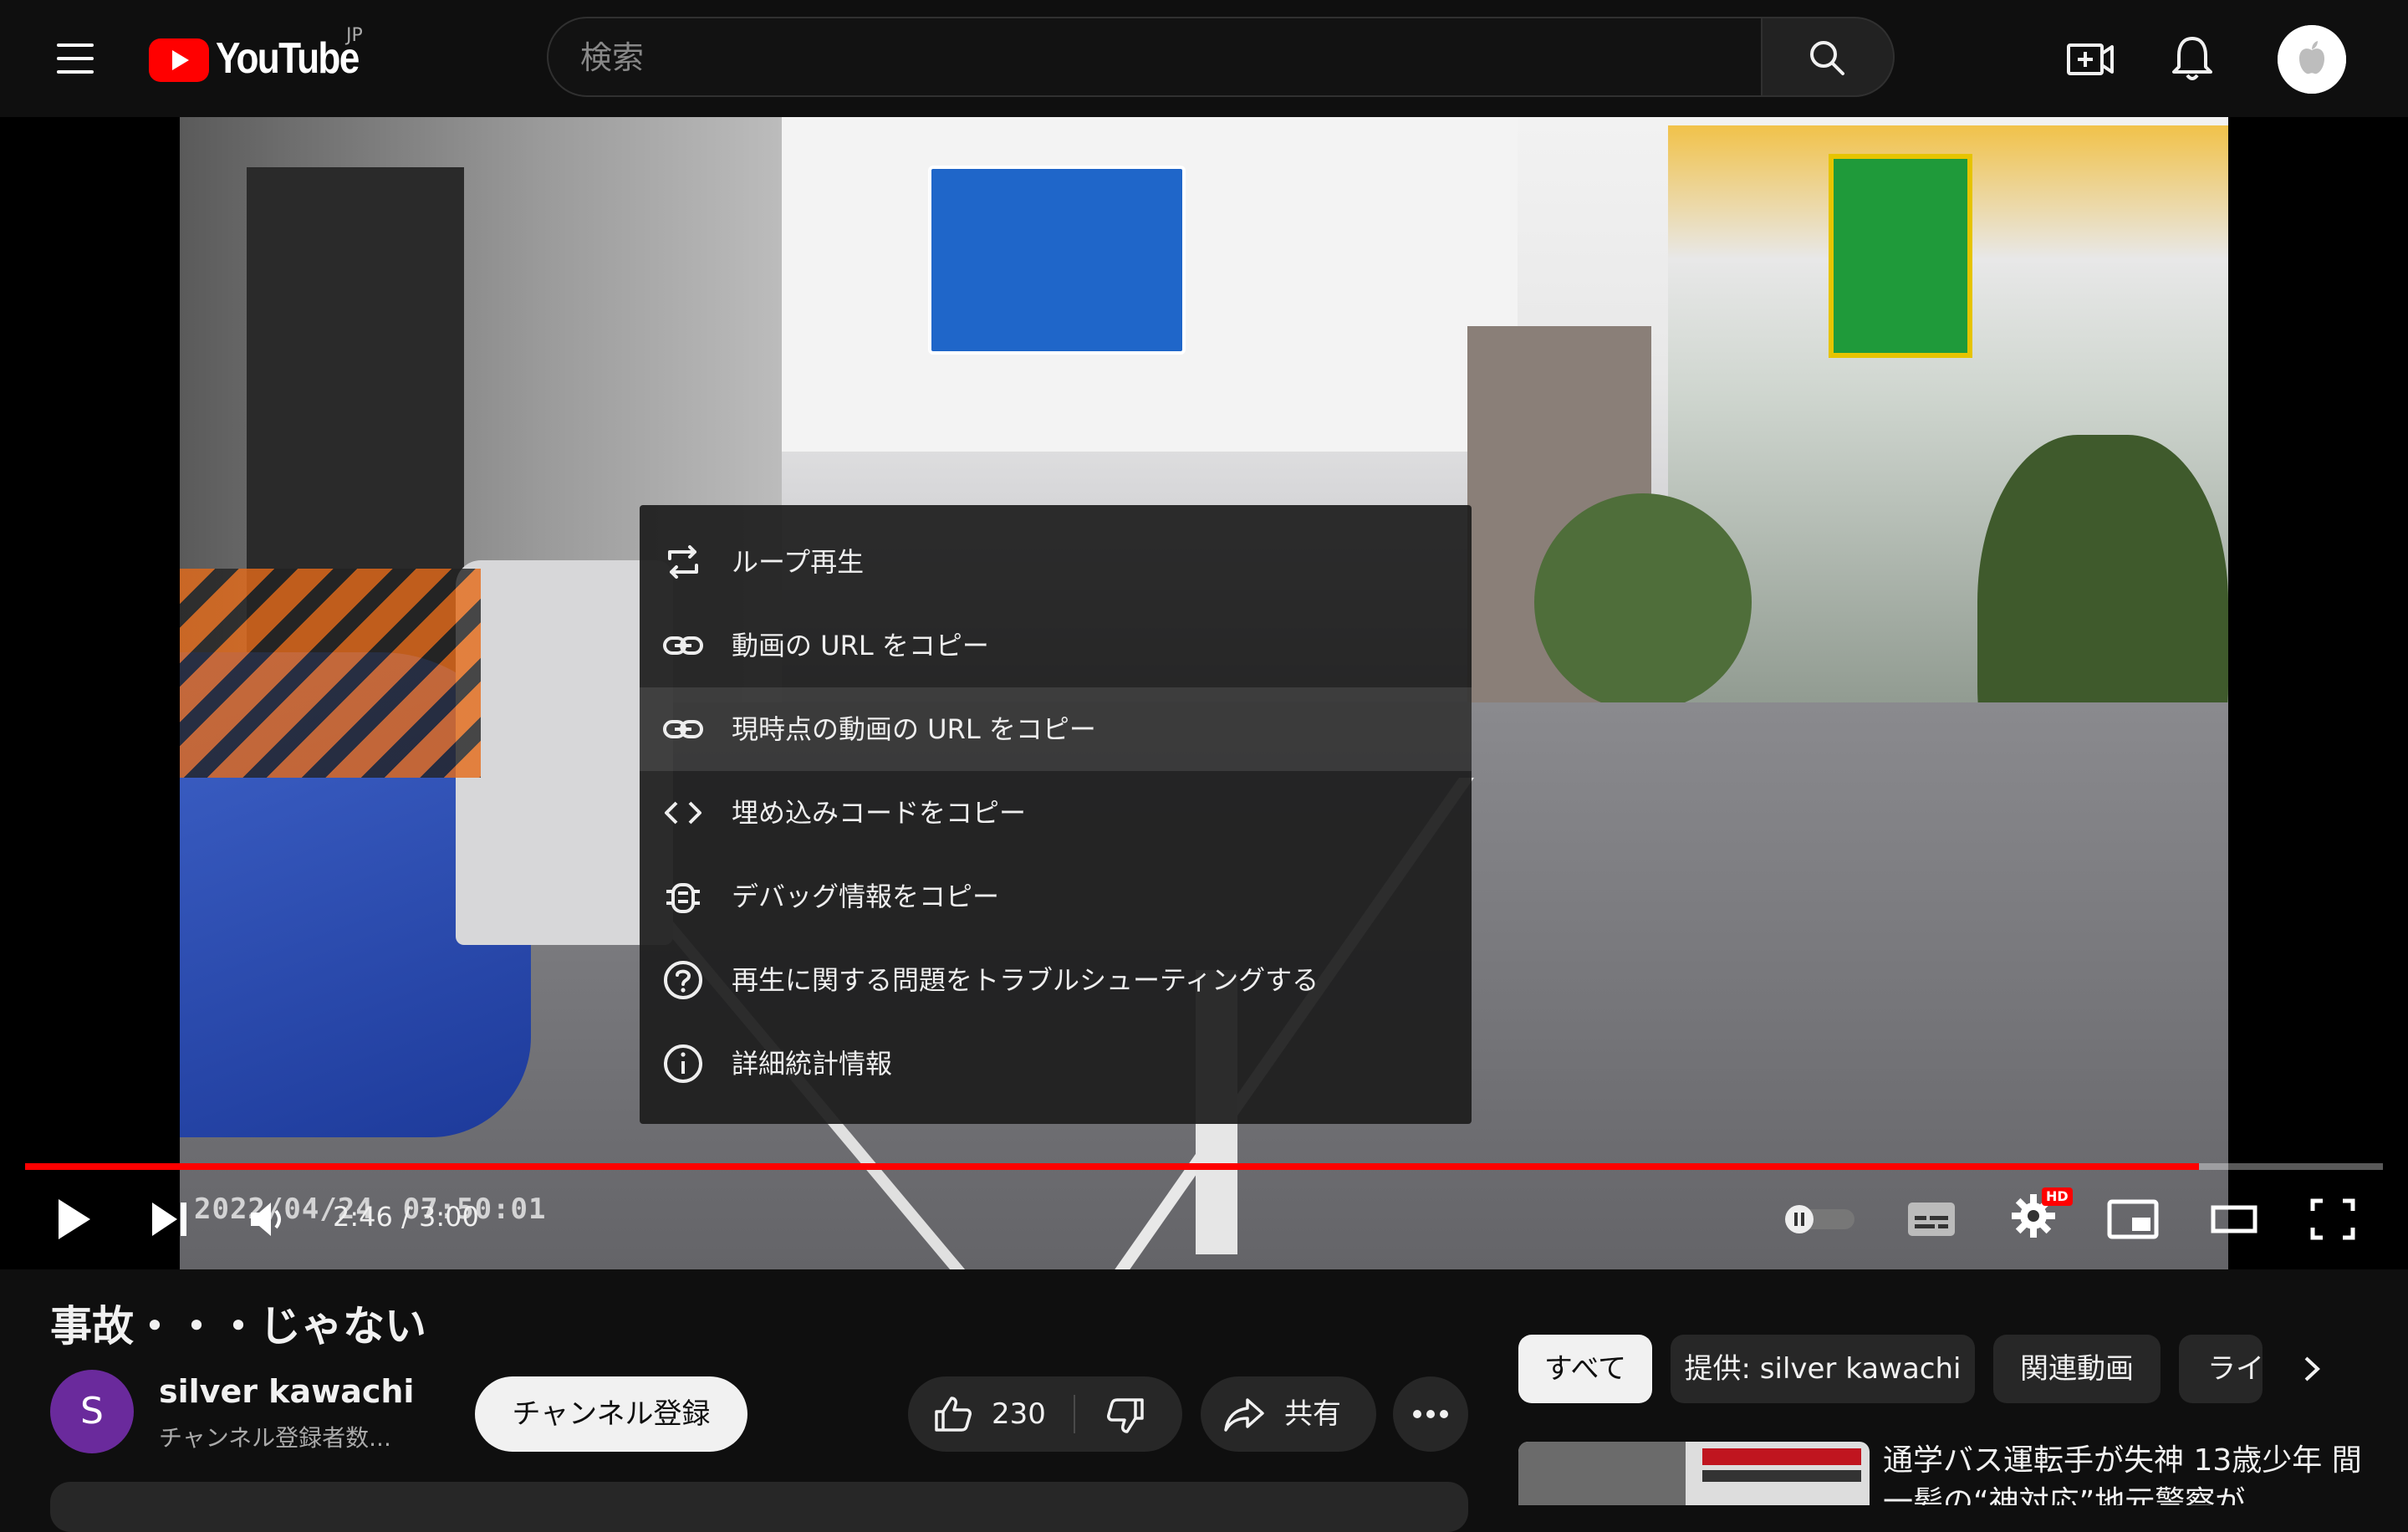  What do you see at coordinates (914, 729) in the screenshot?
I see `menu-item-label: 現時点の動画の URL をコピー` at bounding box center [914, 729].